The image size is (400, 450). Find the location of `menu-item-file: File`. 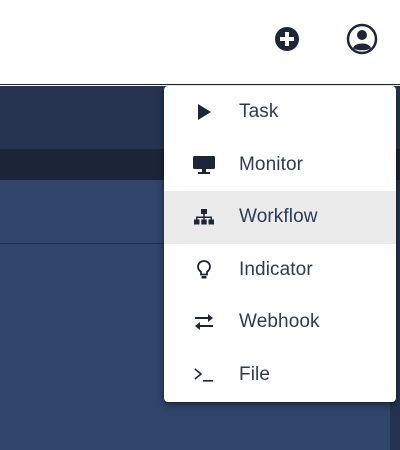

menu-item-file: File is located at coordinates (280, 375).